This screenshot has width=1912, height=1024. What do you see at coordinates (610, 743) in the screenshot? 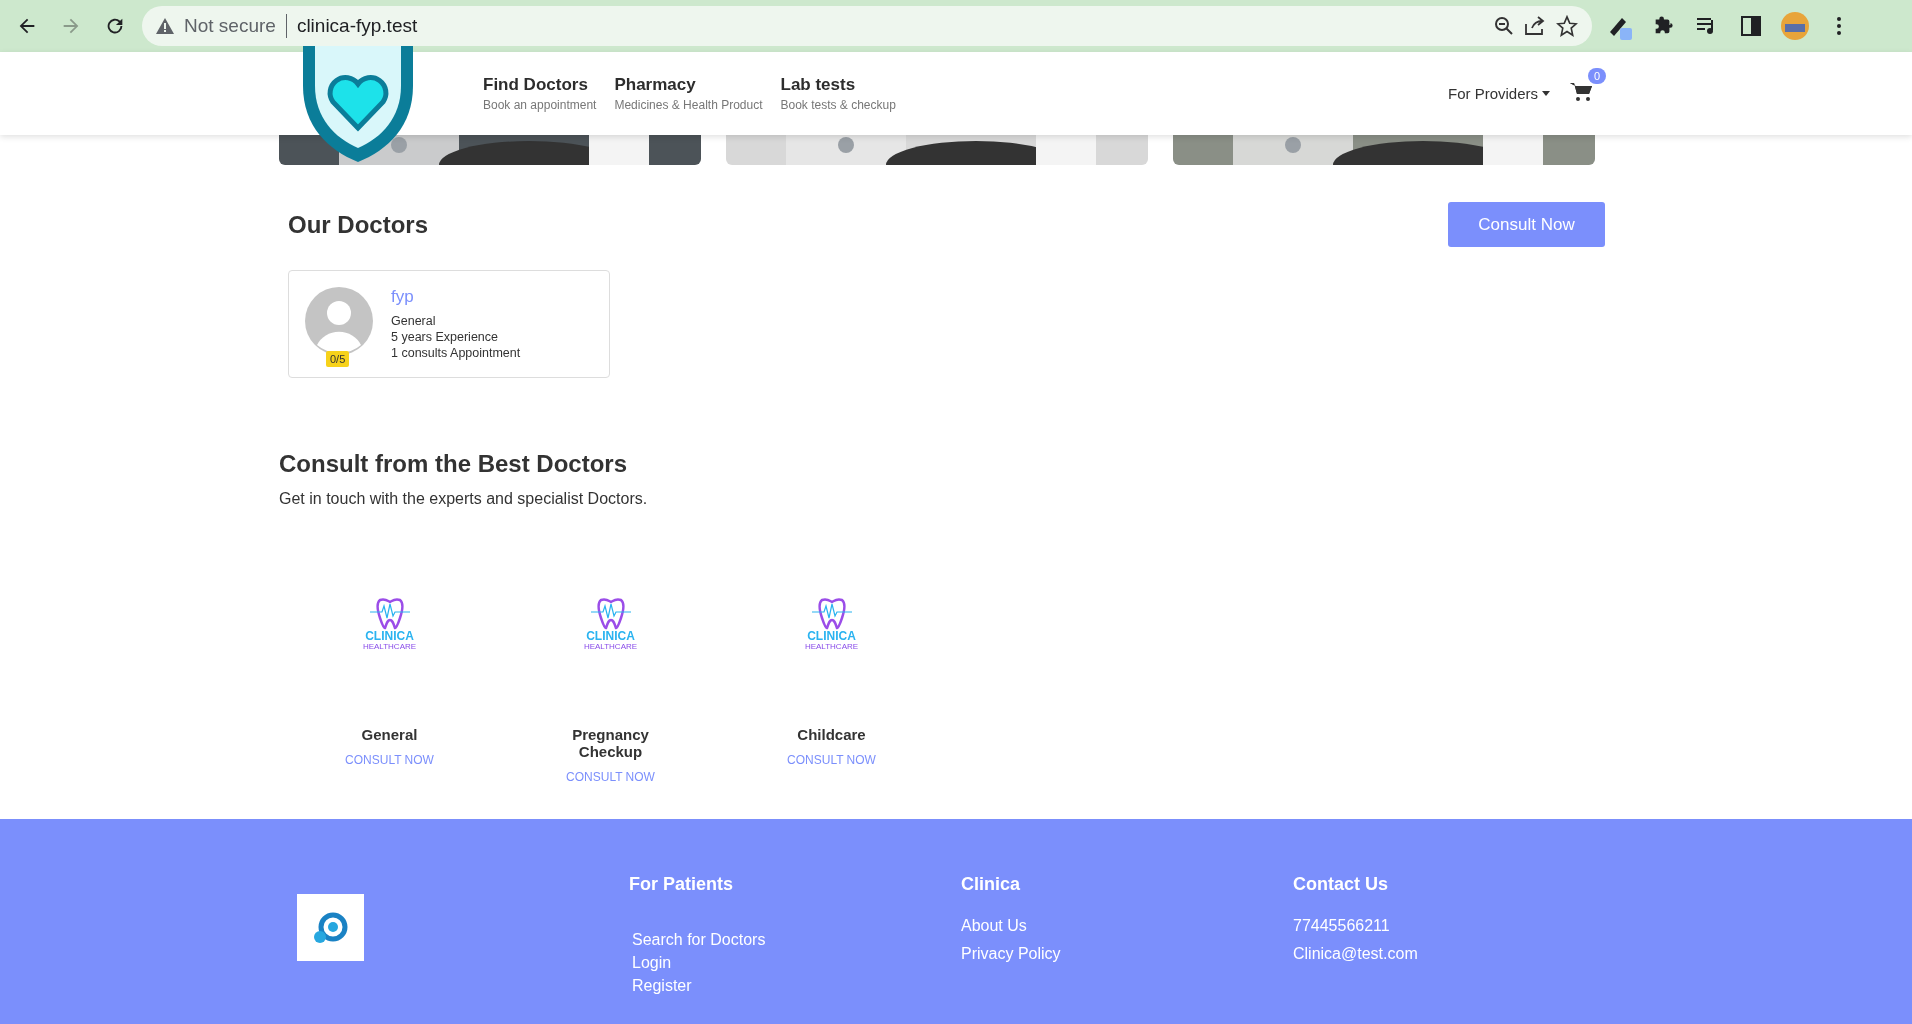
I see `specialty-name: Pregnancy Checkup` at bounding box center [610, 743].